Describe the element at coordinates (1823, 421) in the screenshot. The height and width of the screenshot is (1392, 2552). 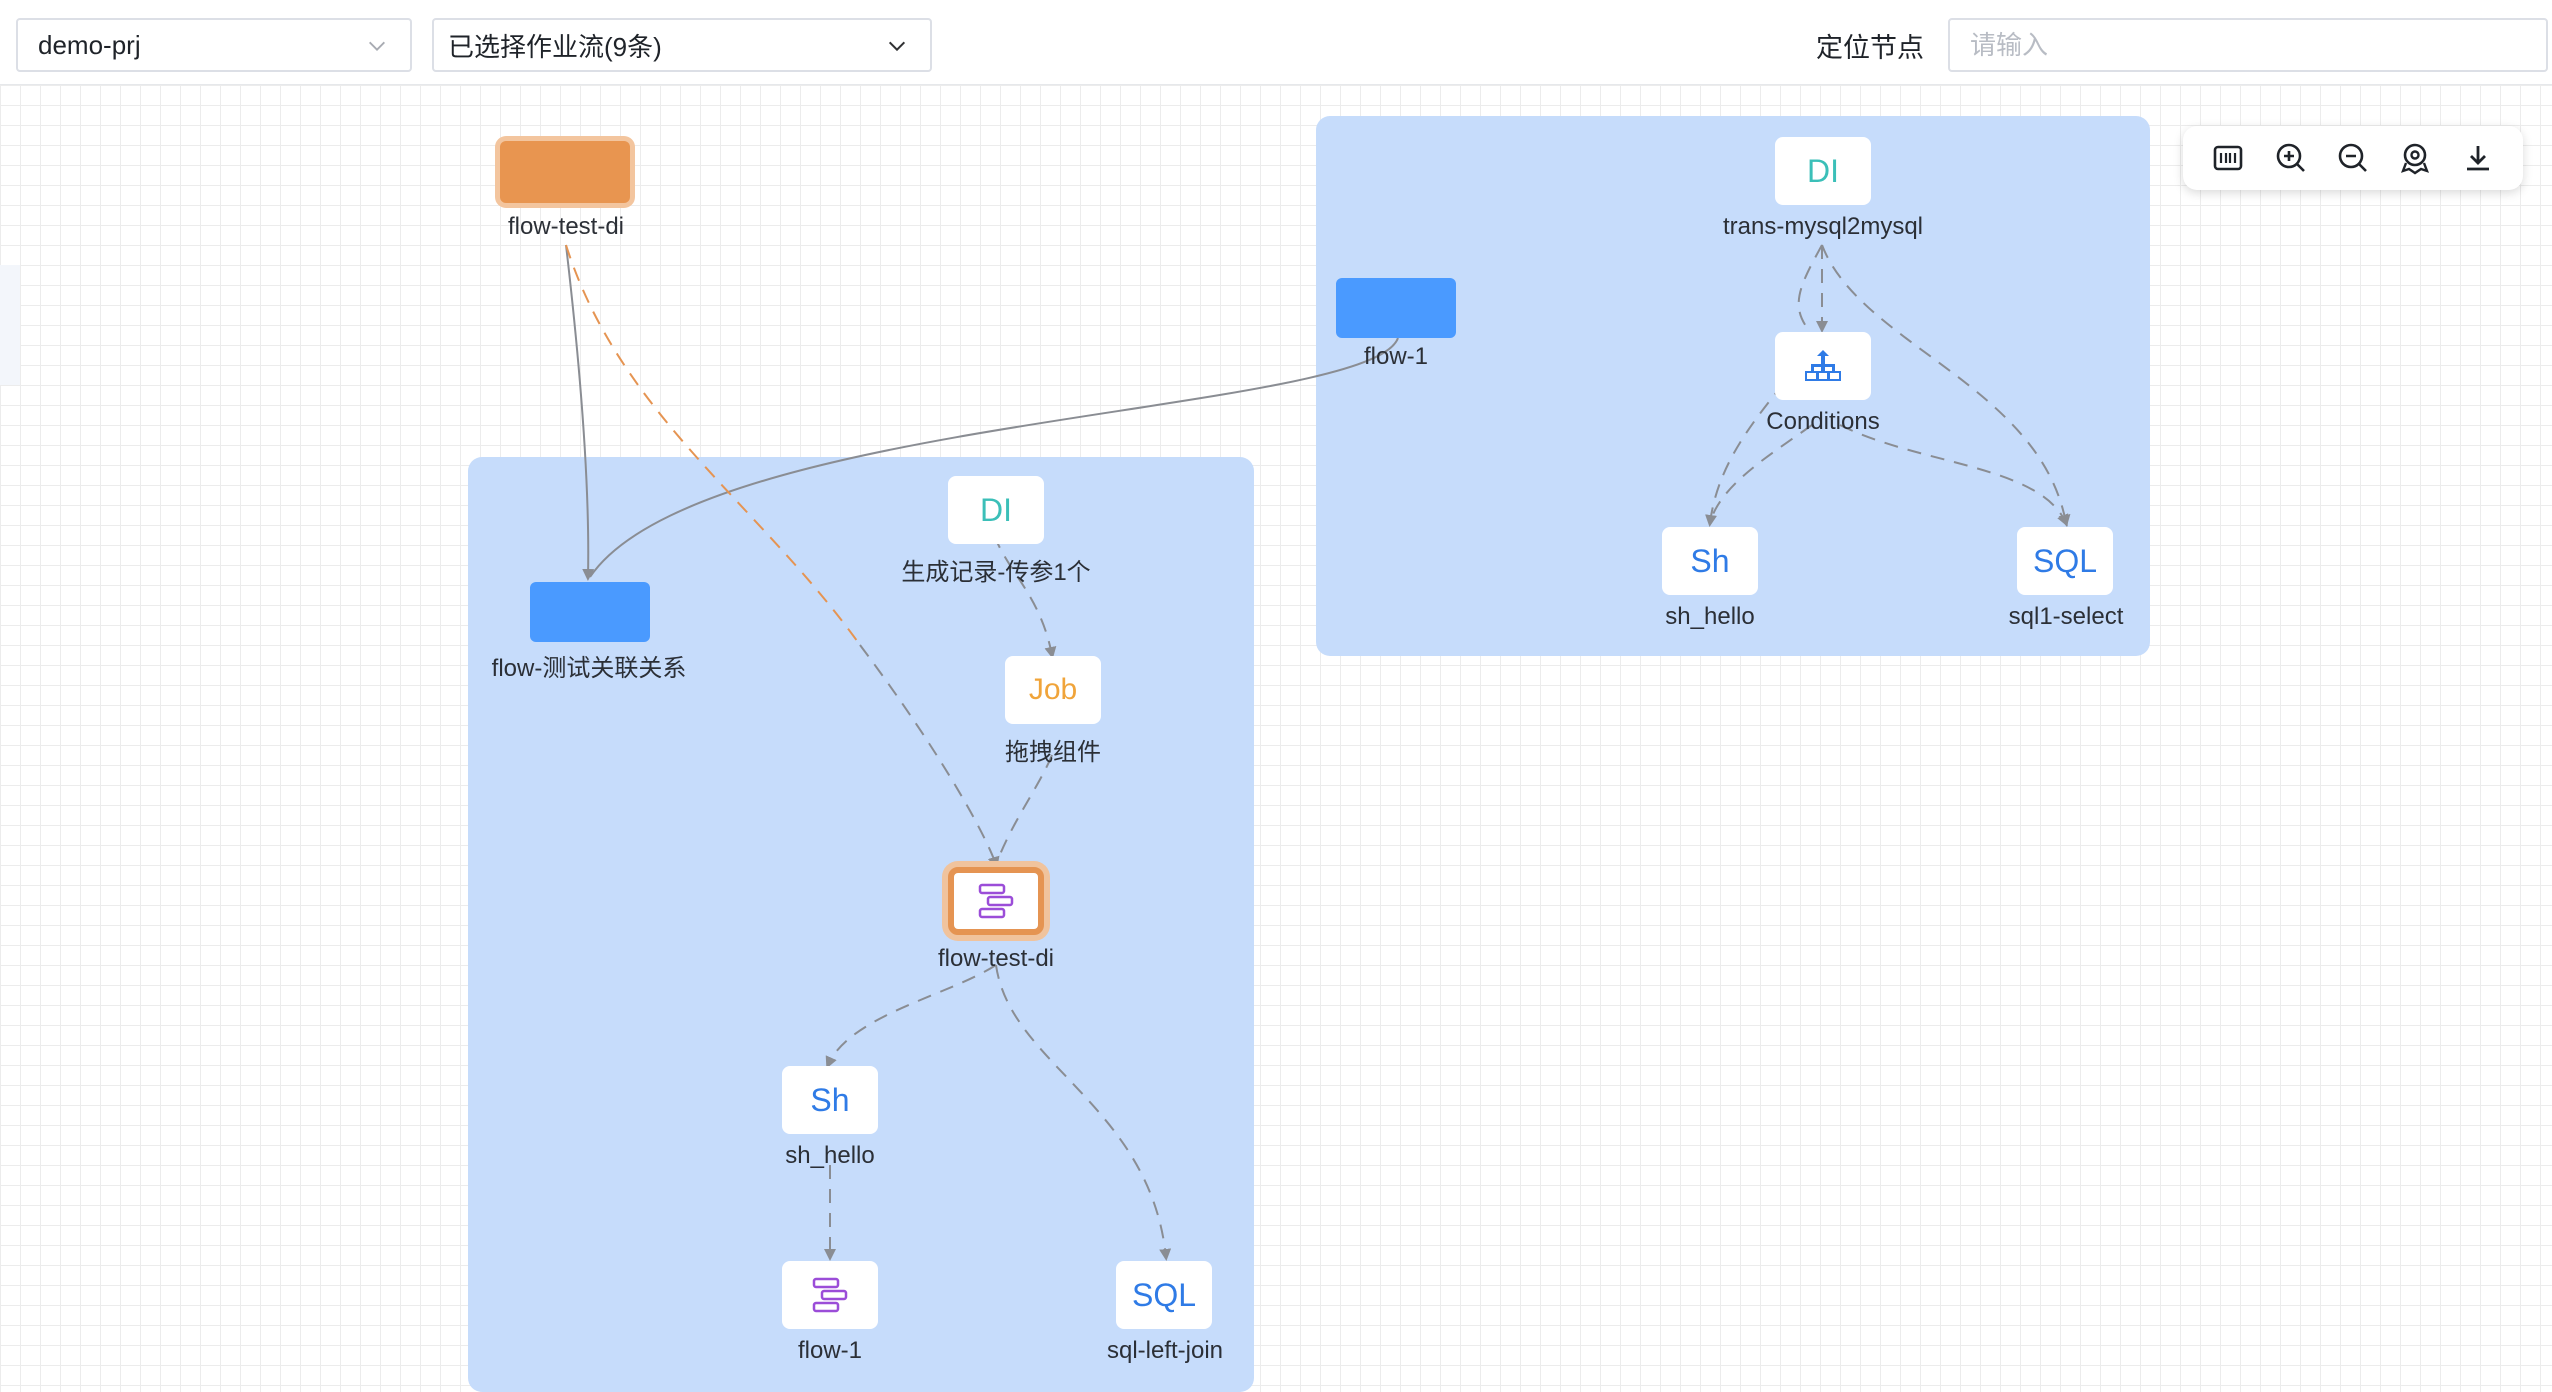
I see `node-label: Conditions` at that location.